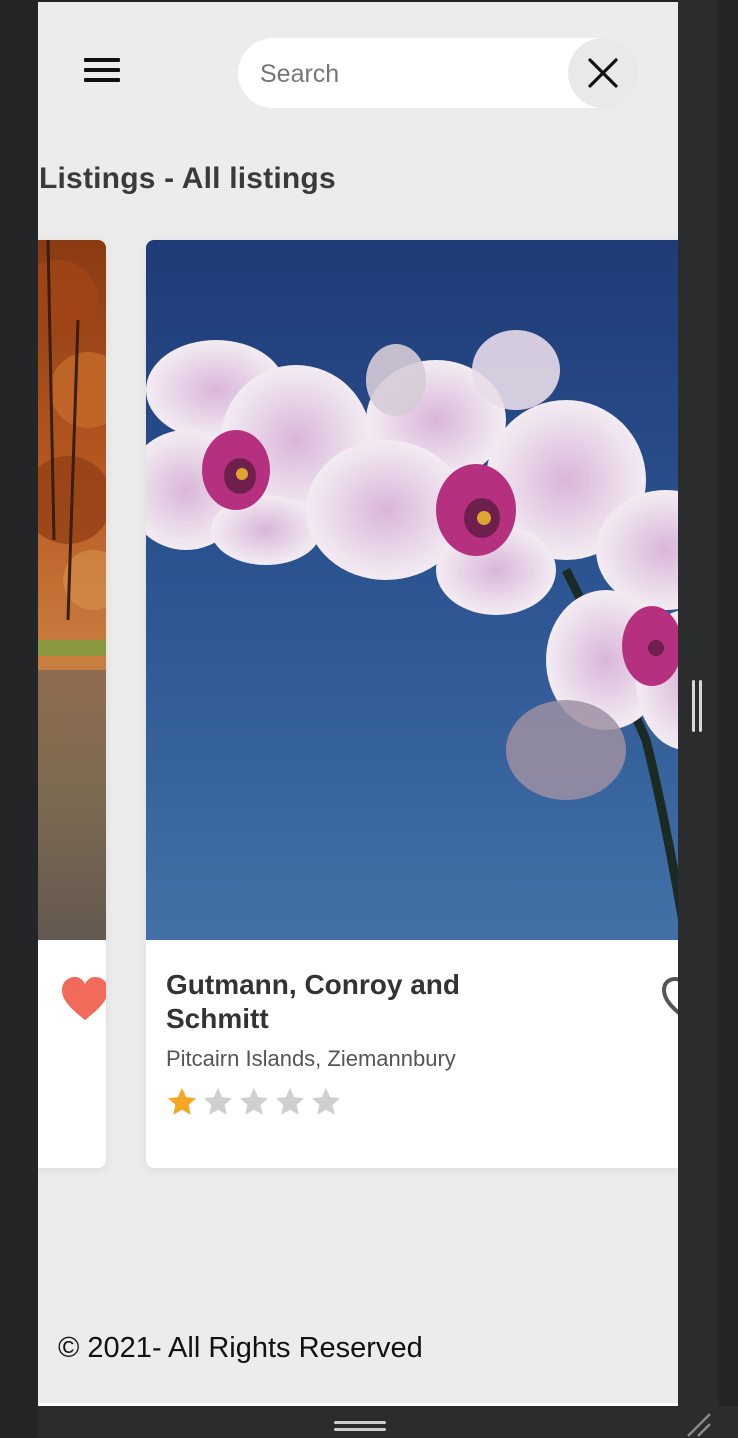 Image resolution: width=738 pixels, height=1438 pixels. What do you see at coordinates (83, 999) in the screenshot?
I see `favorite-heart-icon` at bounding box center [83, 999].